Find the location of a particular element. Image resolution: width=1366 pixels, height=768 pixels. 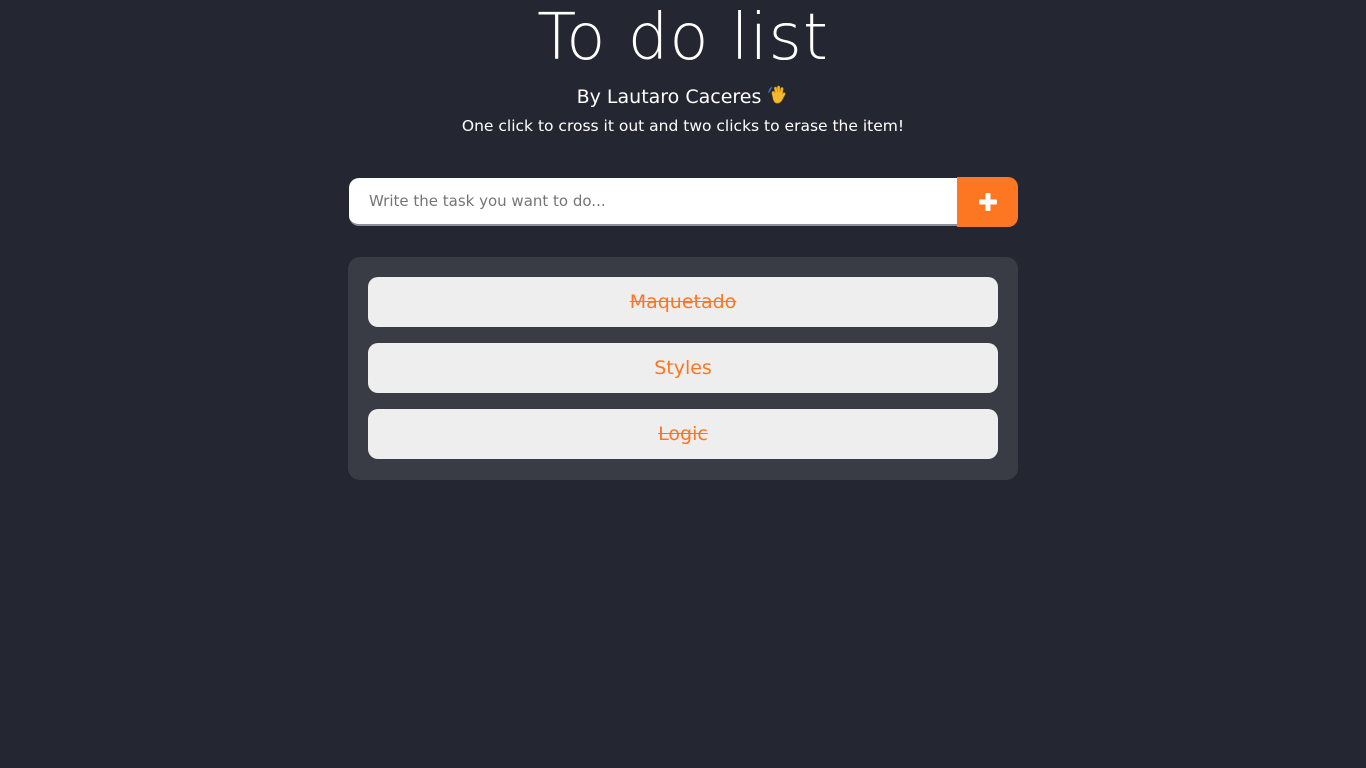

task-item: Styles is located at coordinates (683, 368).